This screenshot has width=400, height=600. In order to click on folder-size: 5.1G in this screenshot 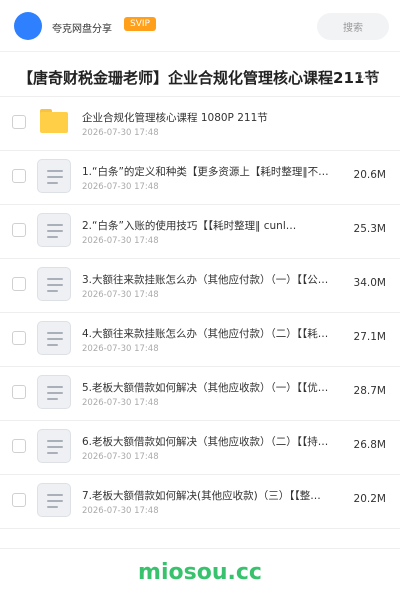, I will do `click(368, 77)`.